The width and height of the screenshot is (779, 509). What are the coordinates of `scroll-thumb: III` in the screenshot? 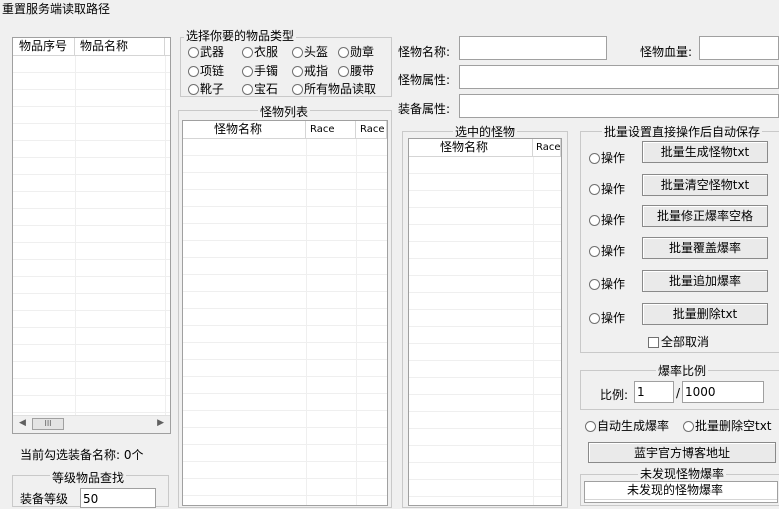 It's located at (48, 424).